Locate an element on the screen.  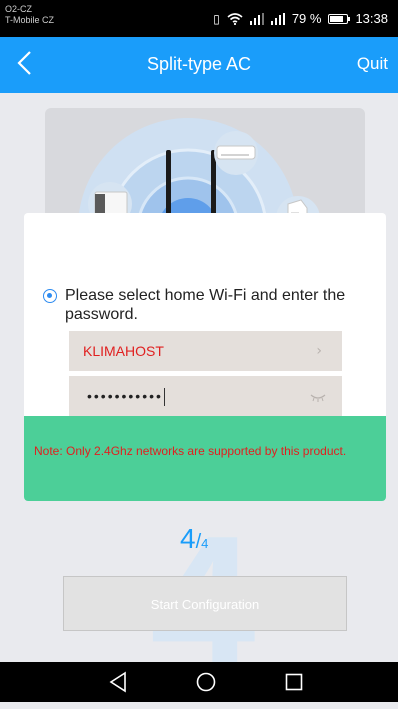
carrier-primary: O2-CZ is located at coordinates (18, 9).